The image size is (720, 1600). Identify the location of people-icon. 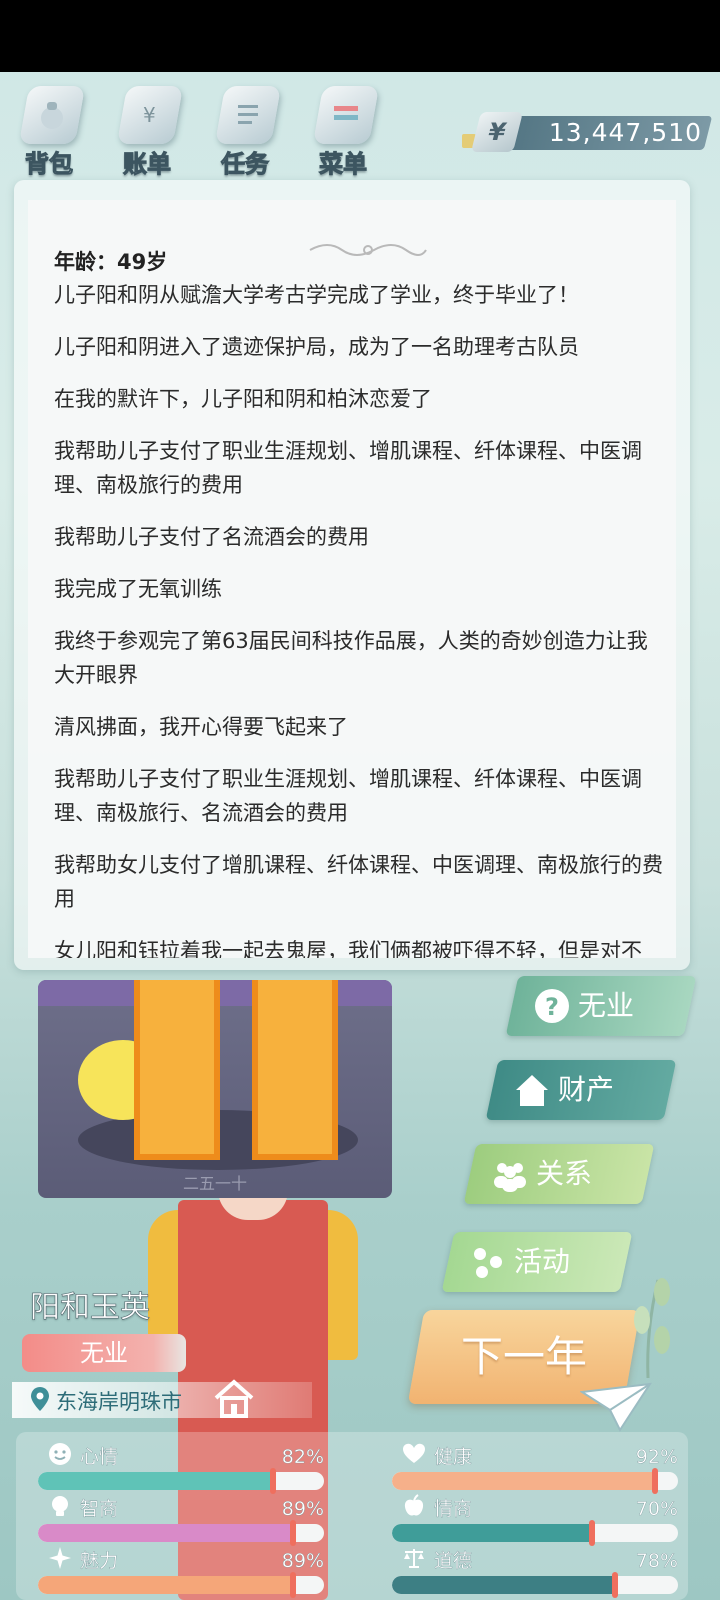
(510, 1177).